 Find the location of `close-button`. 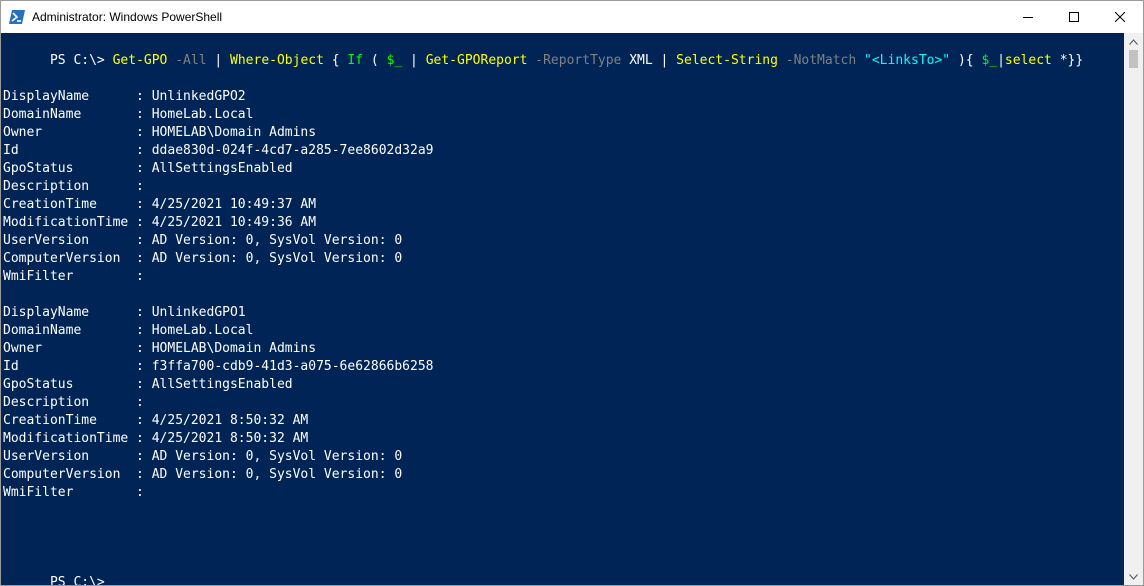

close-button is located at coordinates (1120, 17).